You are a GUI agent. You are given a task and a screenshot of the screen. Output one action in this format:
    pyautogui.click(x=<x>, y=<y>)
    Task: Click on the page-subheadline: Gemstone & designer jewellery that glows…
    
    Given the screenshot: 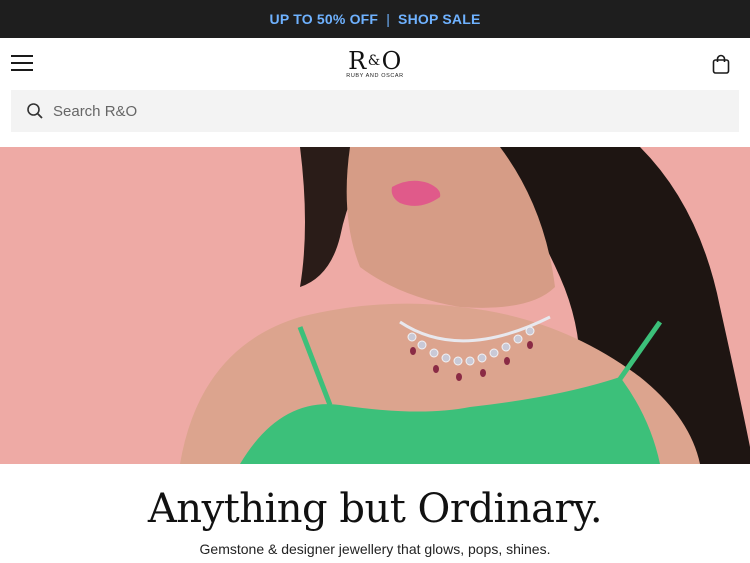 What is the action you would take?
    pyautogui.click(x=375, y=549)
    